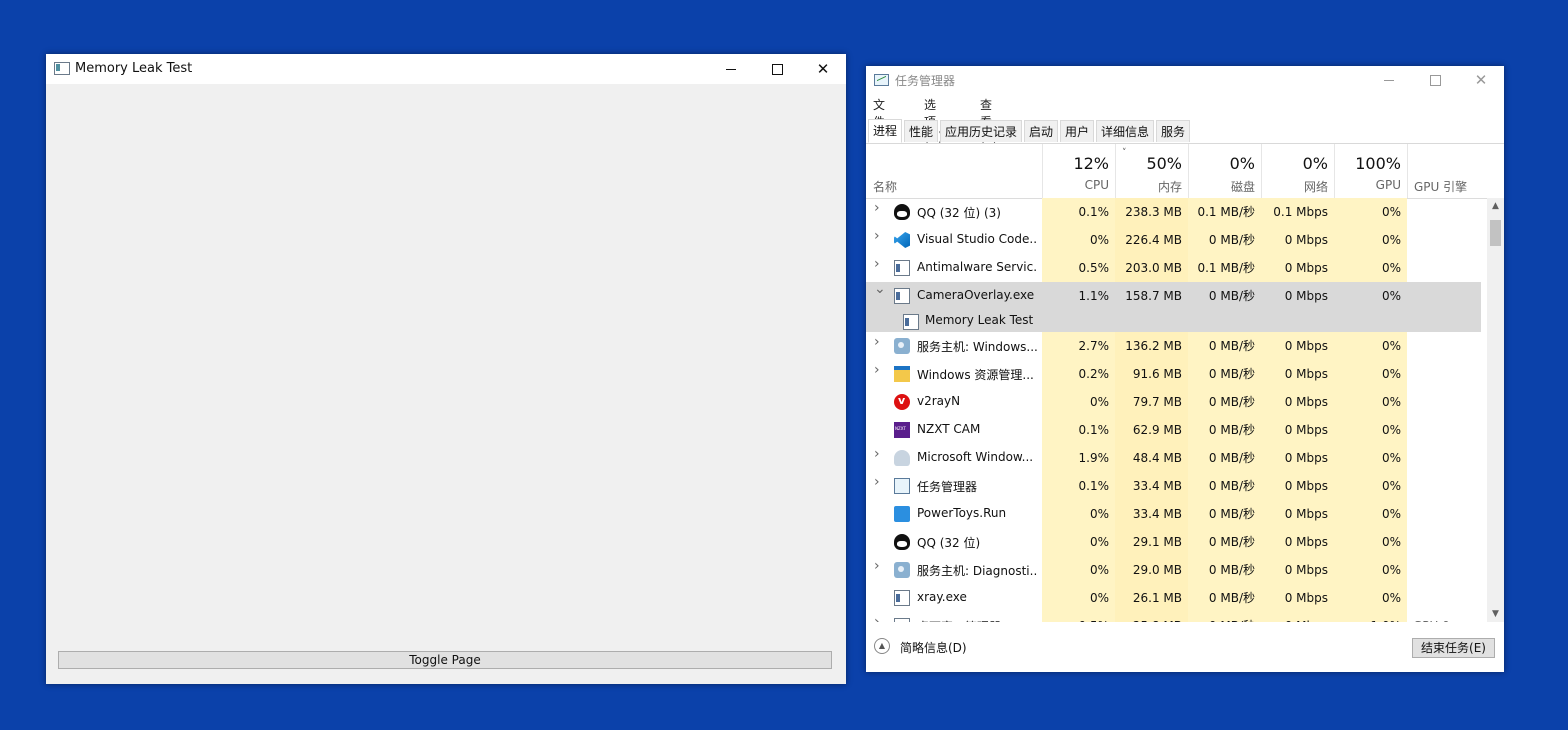 Image resolution: width=1568 pixels, height=730 pixels. What do you see at coordinates (1453, 648) in the screenshot?
I see `end-task-button: 结束任务(E)` at bounding box center [1453, 648].